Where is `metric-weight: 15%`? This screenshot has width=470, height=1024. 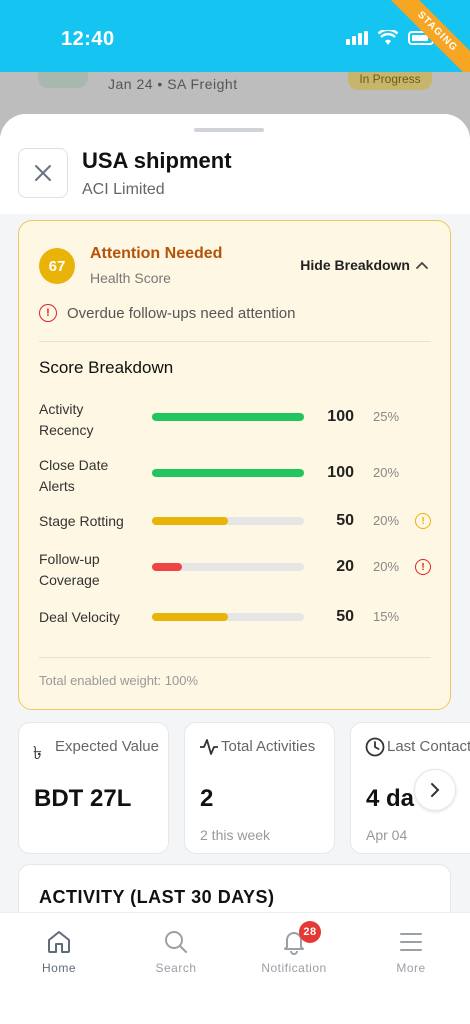 metric-weight: 15% is located at coordinates (386, 616).